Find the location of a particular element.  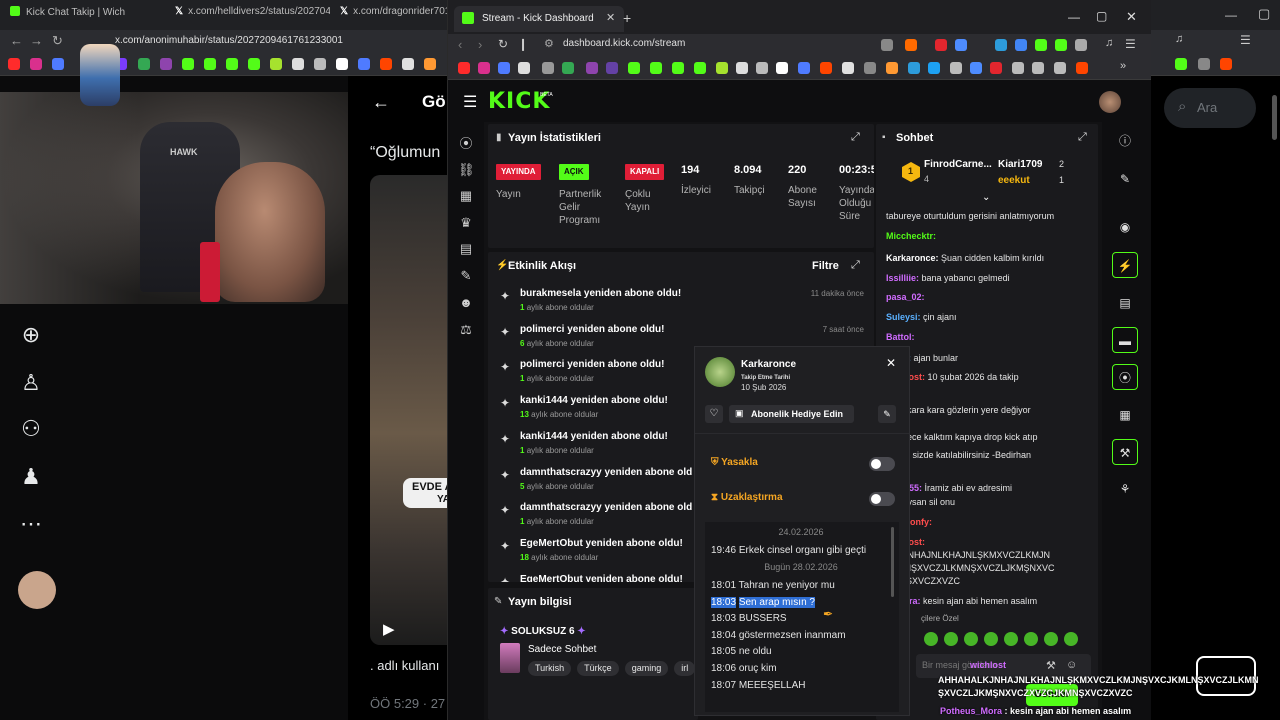

tweet-video is located at coordinates (409, 410).